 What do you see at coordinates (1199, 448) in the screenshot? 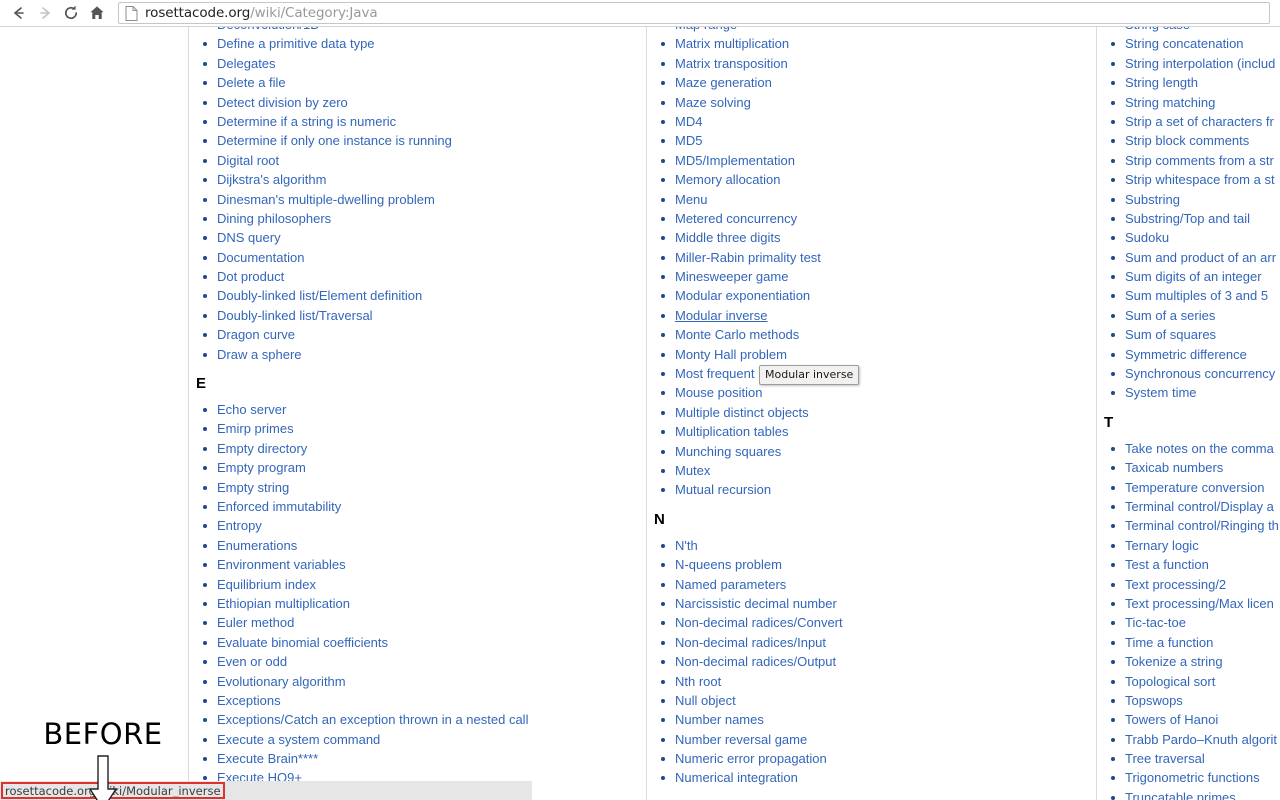
I see `category-link: Take notes on the comma` at bounding box center [1199, 448].